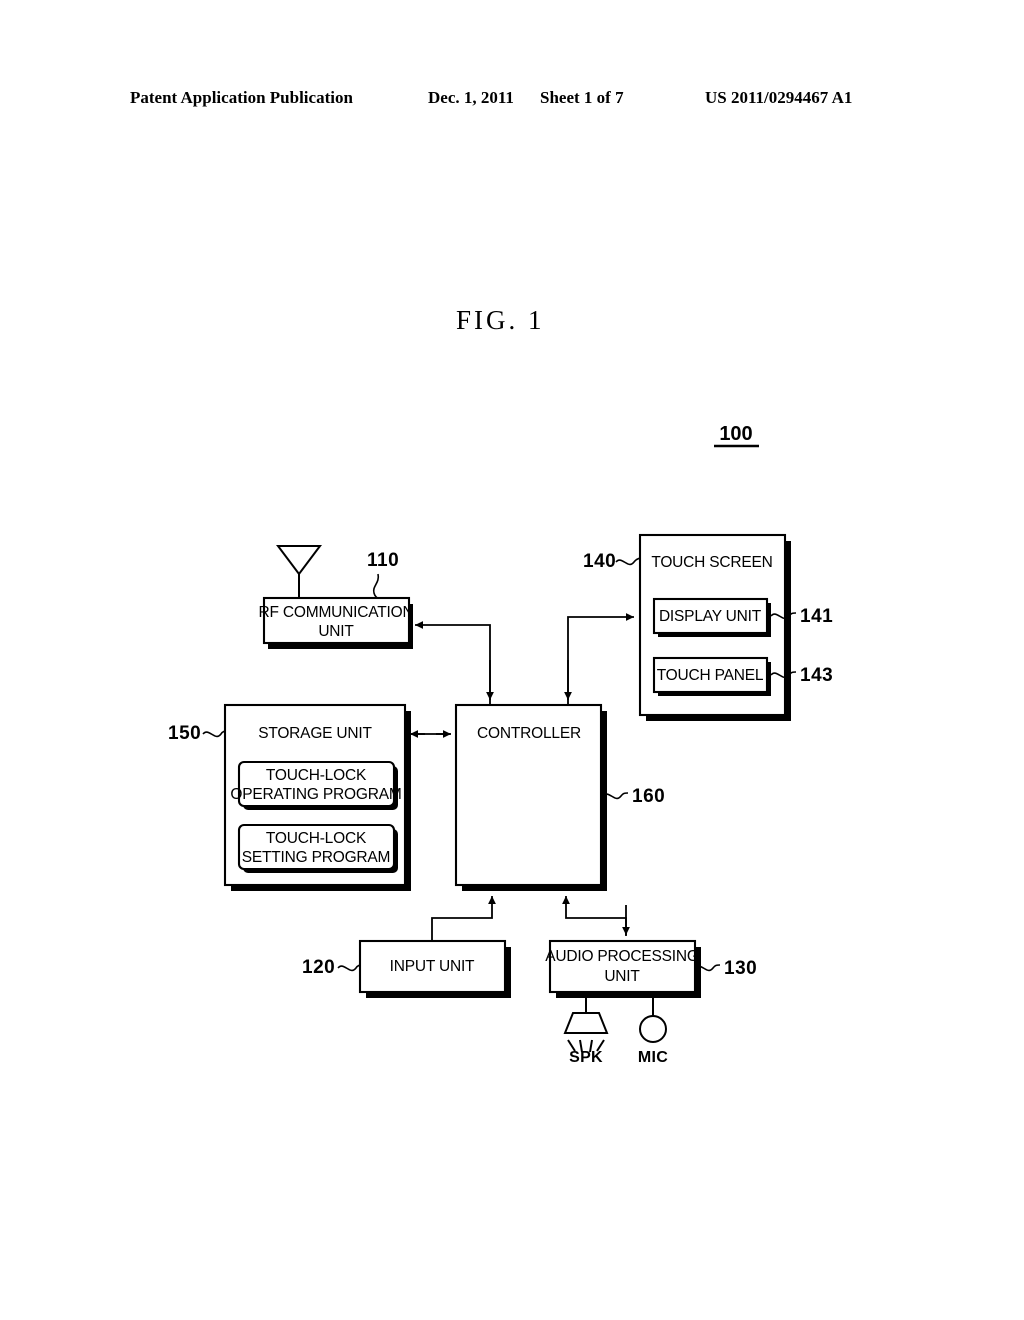 The width and height of the screenshot is (1024, 1320). I want to click on ref-141-label: 141, so click(816, 616).